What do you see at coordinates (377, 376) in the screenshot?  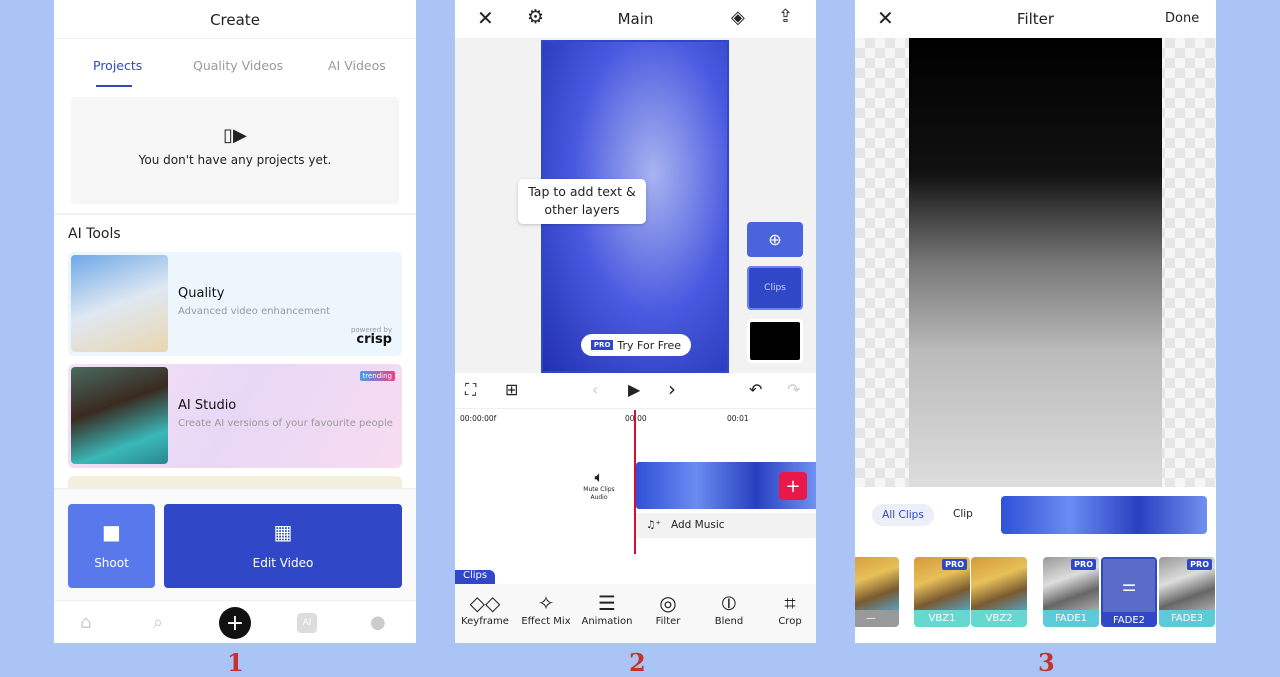 I see `trending-badge: trending` at bounding box center [377, 376].